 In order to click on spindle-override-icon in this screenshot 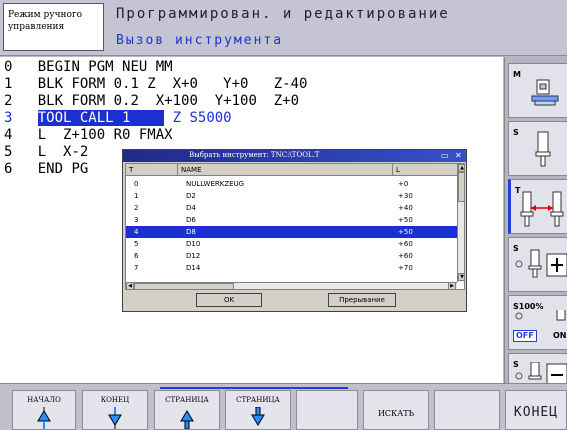, I will do `click(540, 315)`.